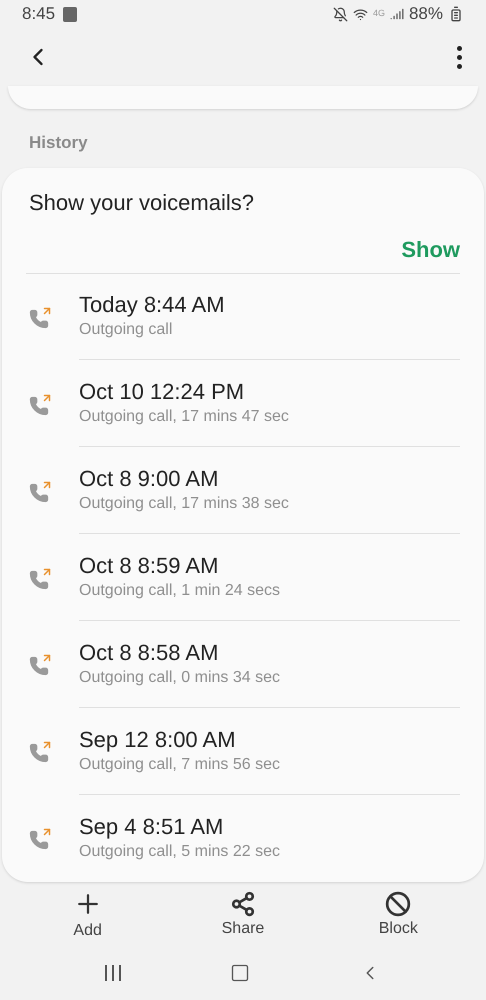 The image size is (486, 1000). I want to click on network-type: 4G, so click(378, 13).